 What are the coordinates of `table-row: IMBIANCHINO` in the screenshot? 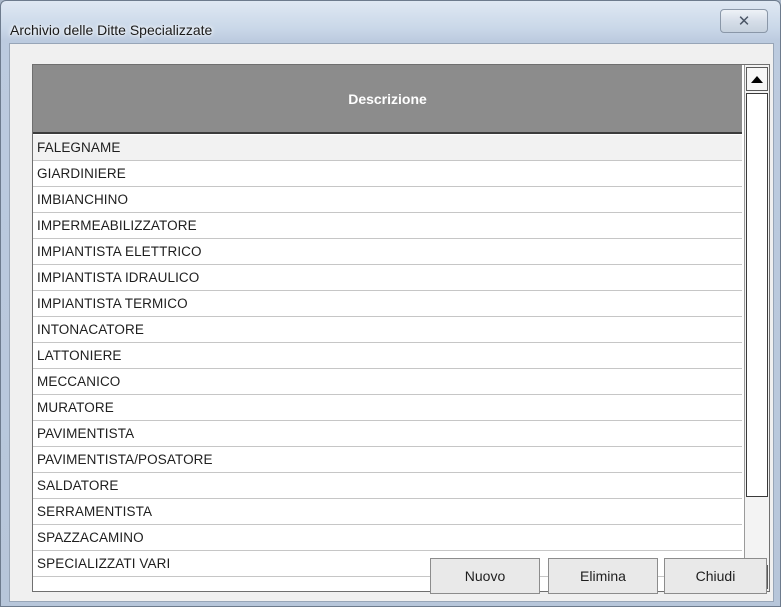 It's located at (387, 200).